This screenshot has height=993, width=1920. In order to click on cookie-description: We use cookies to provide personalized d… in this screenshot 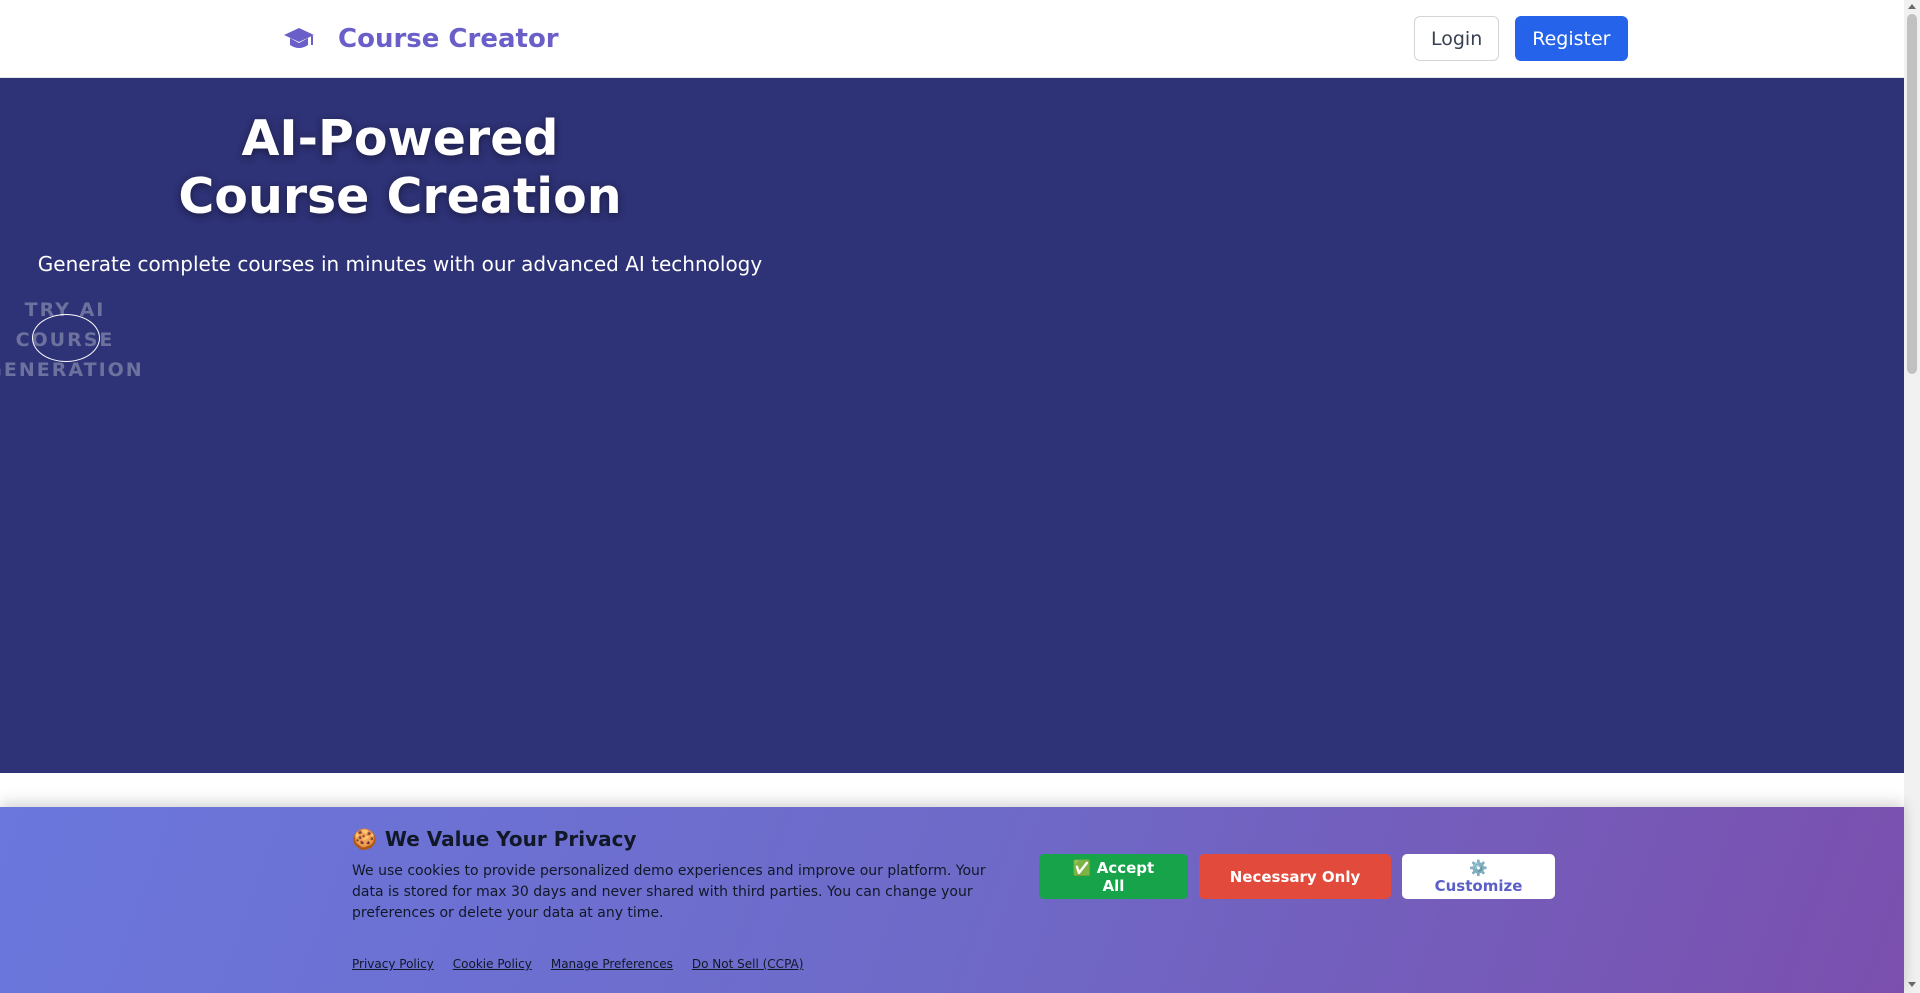, I will do `click(669, 892)`.